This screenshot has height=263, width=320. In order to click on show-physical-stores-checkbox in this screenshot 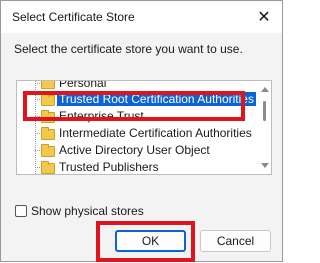, I will do `click(21, 211)`.